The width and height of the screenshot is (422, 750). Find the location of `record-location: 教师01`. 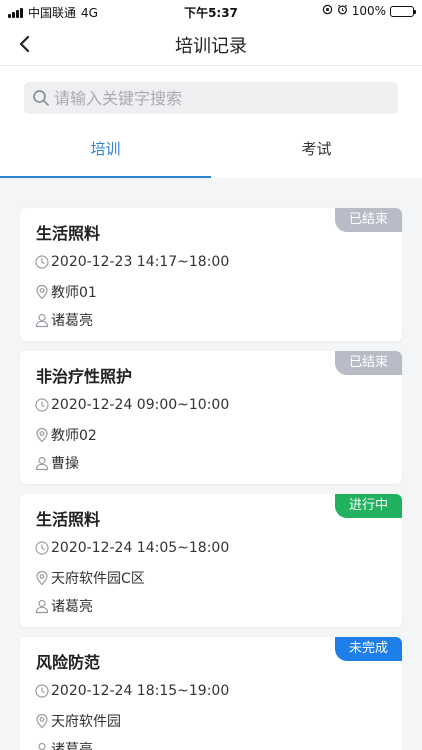

record-location: 教师01 is located at coordinates (74, 293).